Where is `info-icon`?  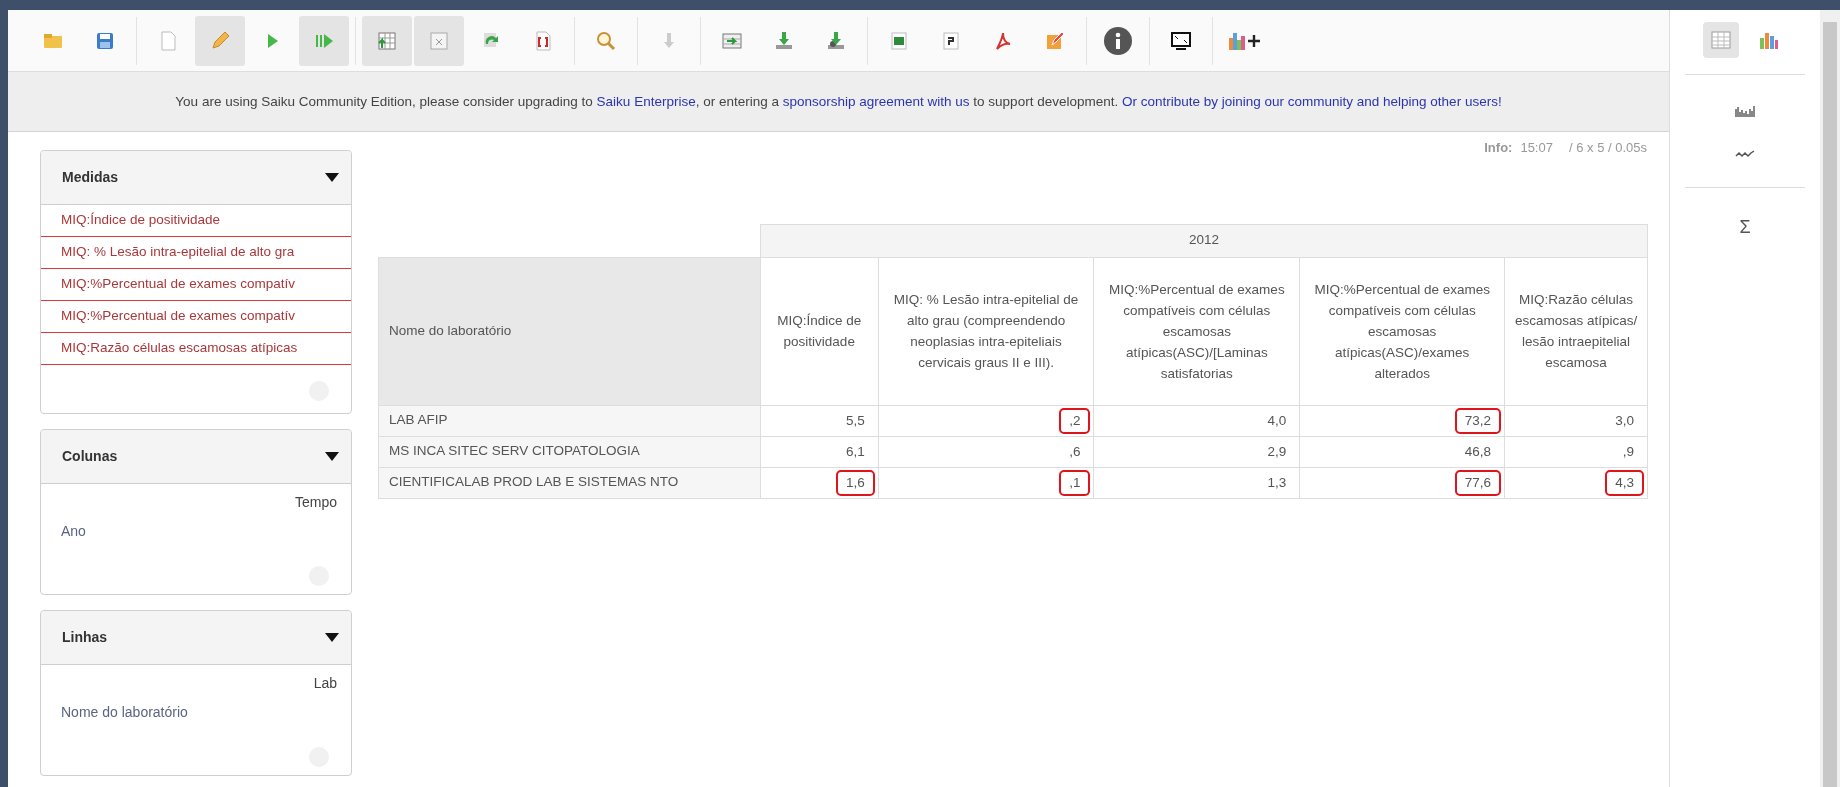 info-icon is located at coordinates (1118, 40).